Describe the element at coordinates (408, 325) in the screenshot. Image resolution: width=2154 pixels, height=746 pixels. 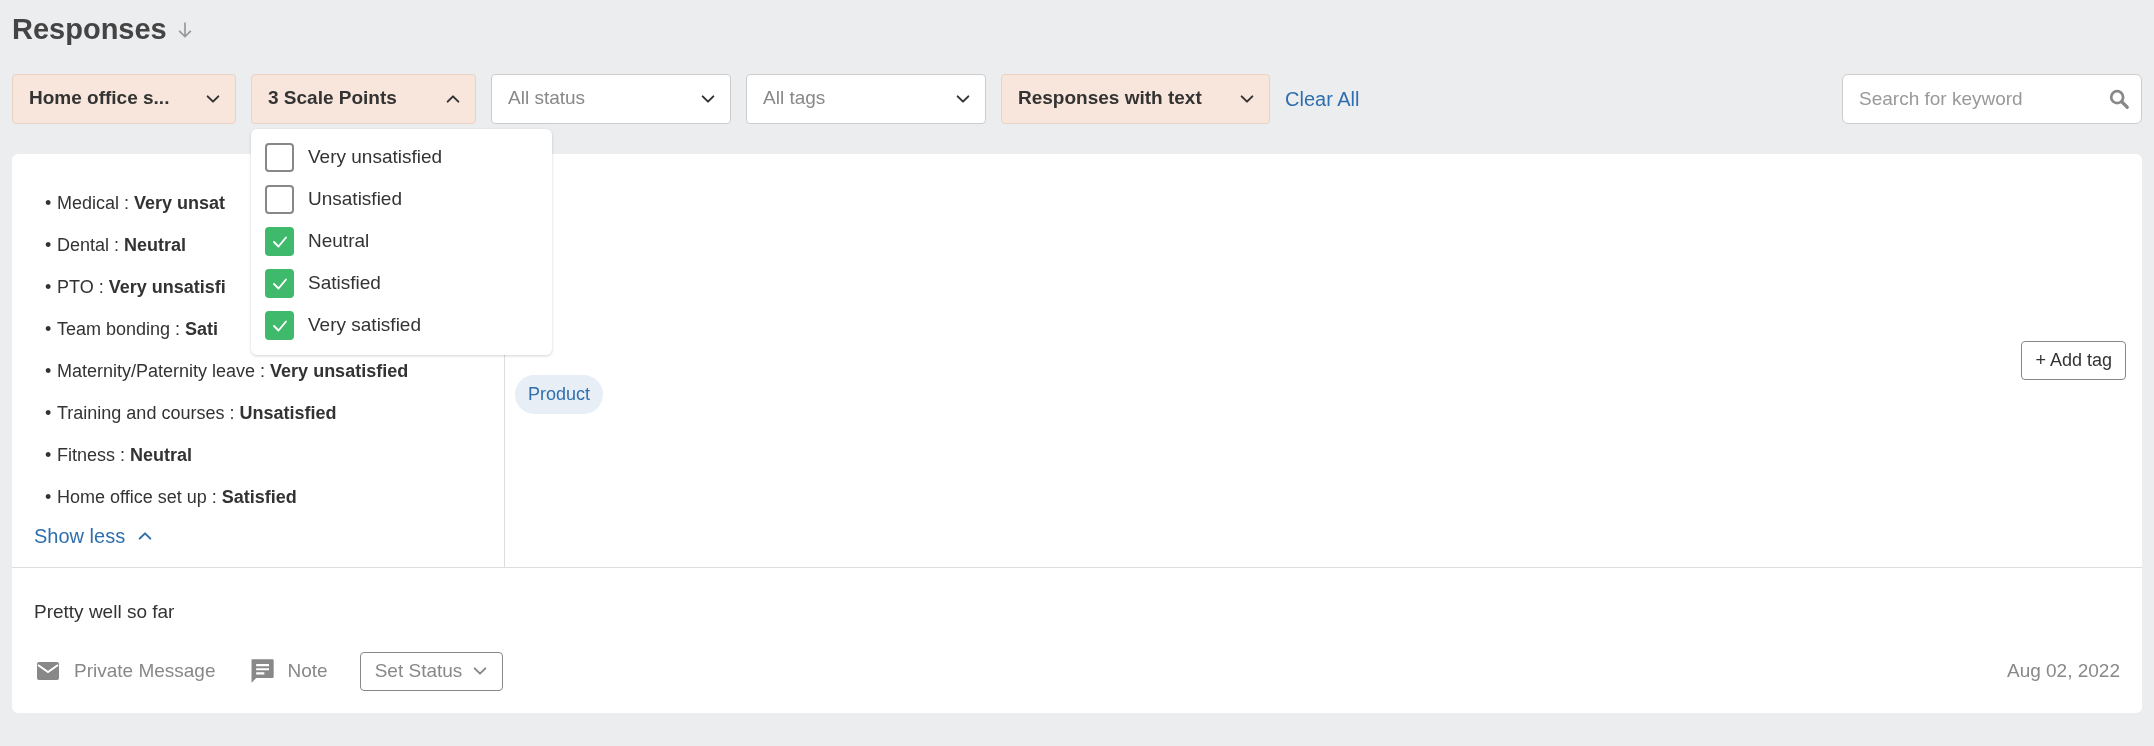
I see `menu-option: Very satisfied` at that location.